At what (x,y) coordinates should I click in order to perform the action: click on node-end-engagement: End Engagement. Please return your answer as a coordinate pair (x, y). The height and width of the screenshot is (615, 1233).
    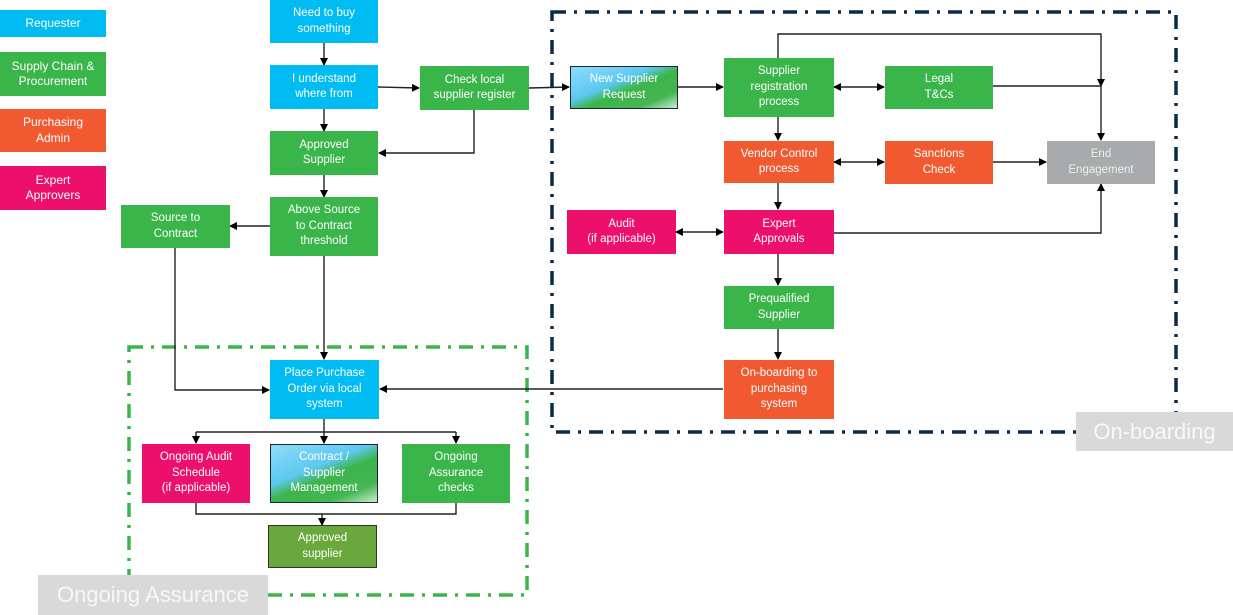
    Looking at the image, I should click on (1101, 162).